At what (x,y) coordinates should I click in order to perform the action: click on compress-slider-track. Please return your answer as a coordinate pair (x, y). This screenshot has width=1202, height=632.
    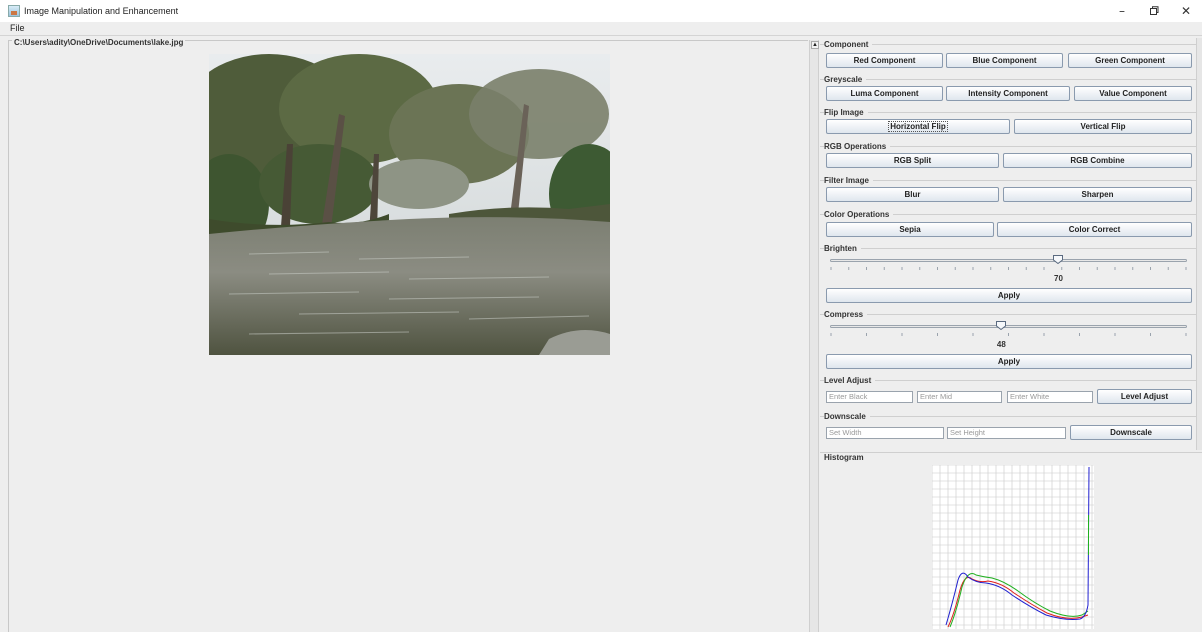
    Looking at the image, I should click on (1008, 326).